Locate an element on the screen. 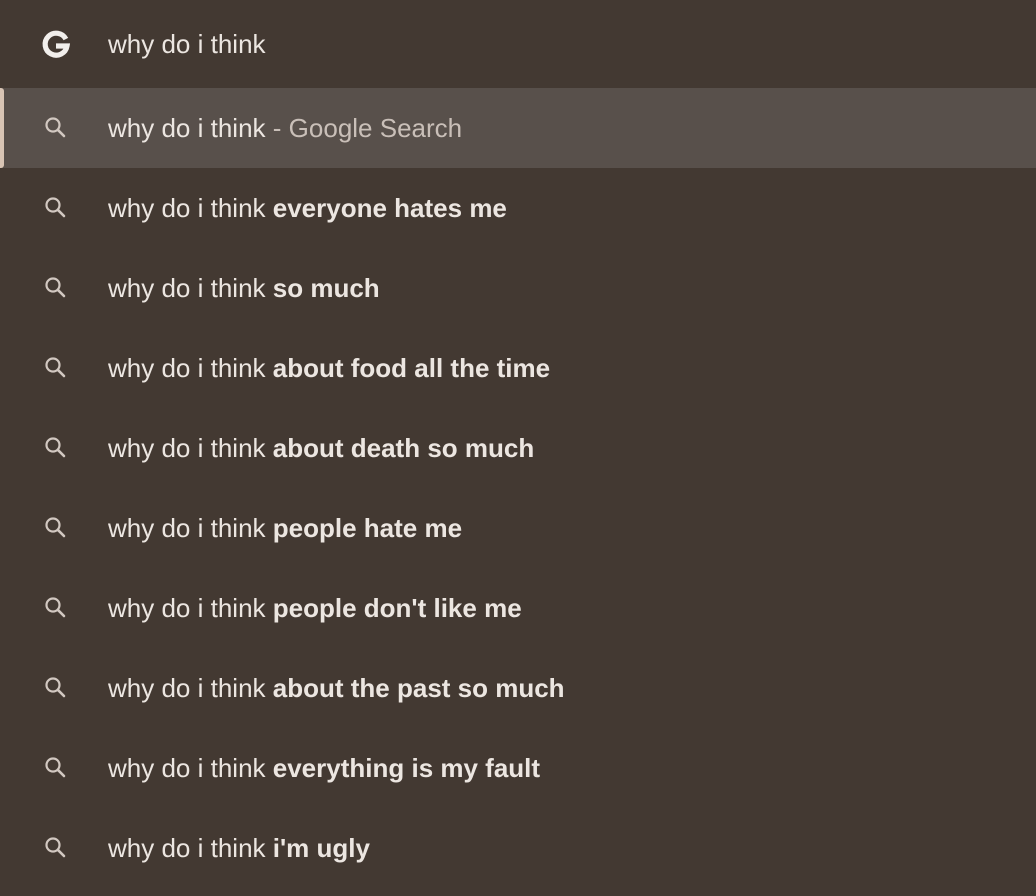  suggestion-text: why do i think so much is located at coordinates (244, 288).